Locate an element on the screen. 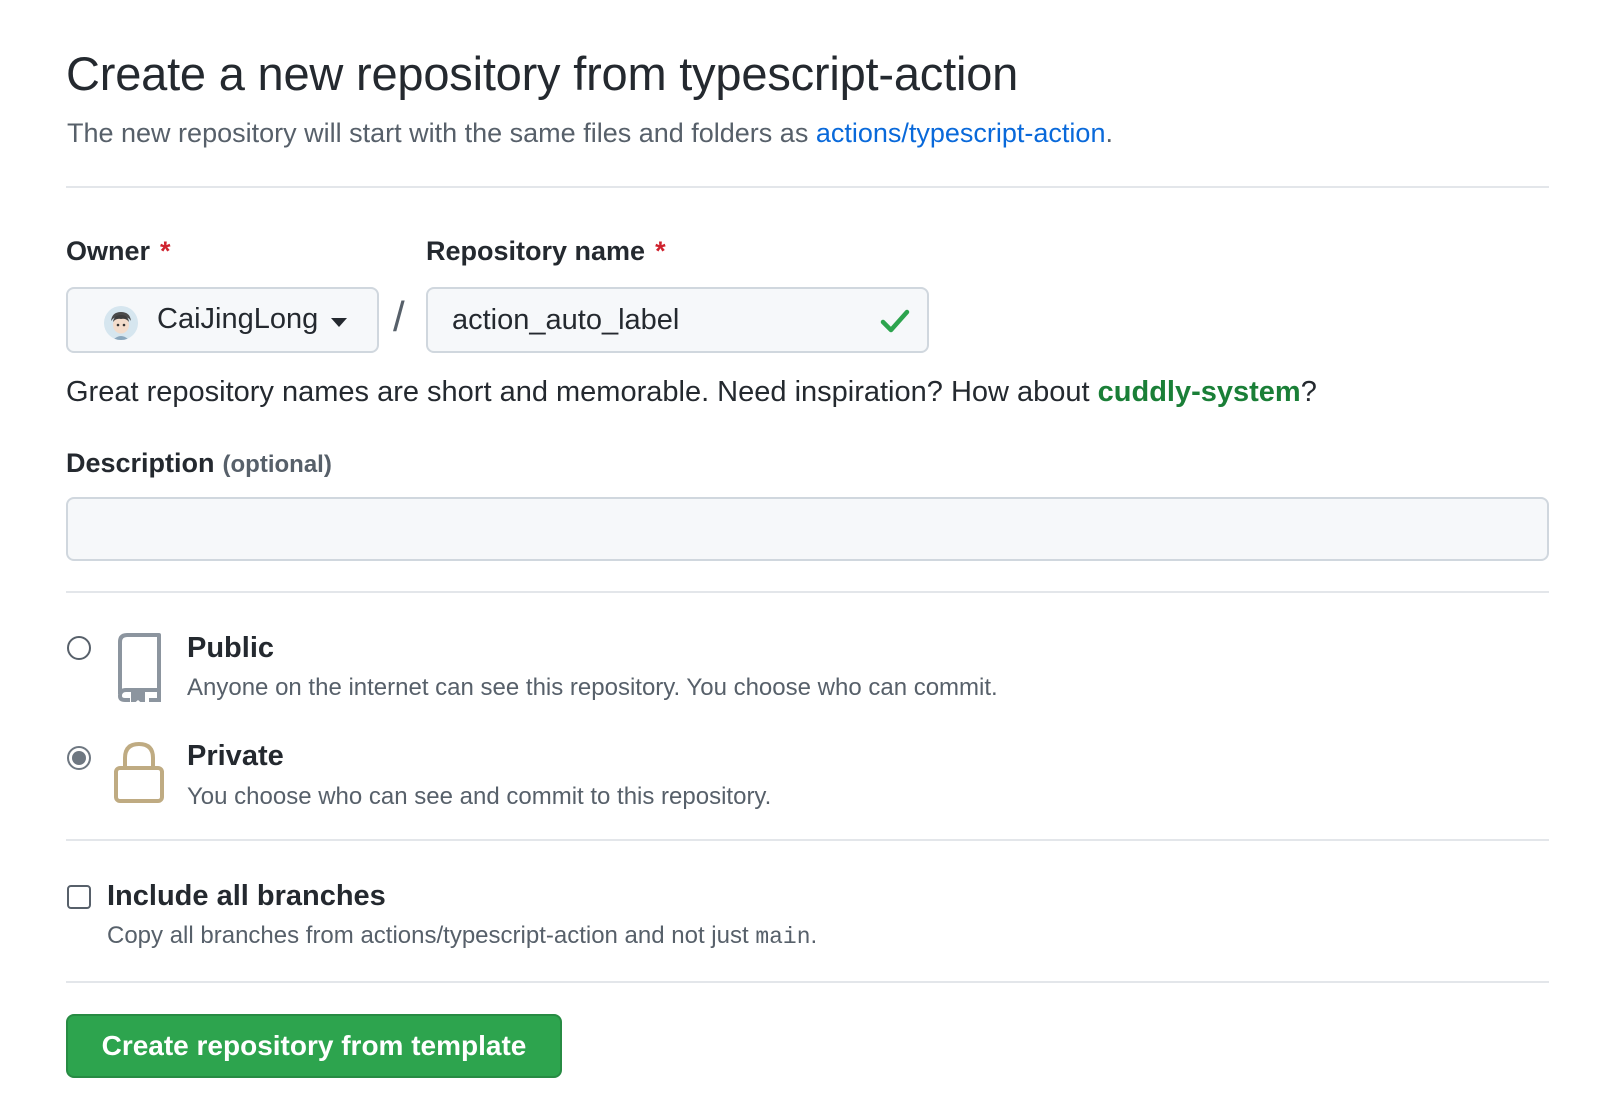 The image size is (1620, 1118). public-title: Public is located at coordinates (231, 648).